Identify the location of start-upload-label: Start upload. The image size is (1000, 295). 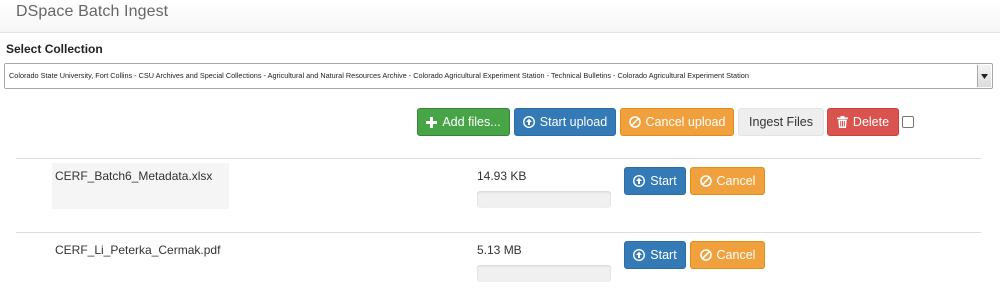
(573, 122).